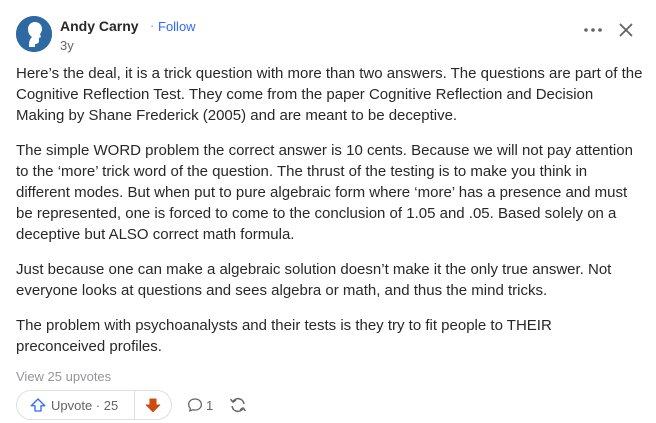  Describe the element at coordinates (177, 26) in the screenshot. I see `follow-button: Follow` at that location.